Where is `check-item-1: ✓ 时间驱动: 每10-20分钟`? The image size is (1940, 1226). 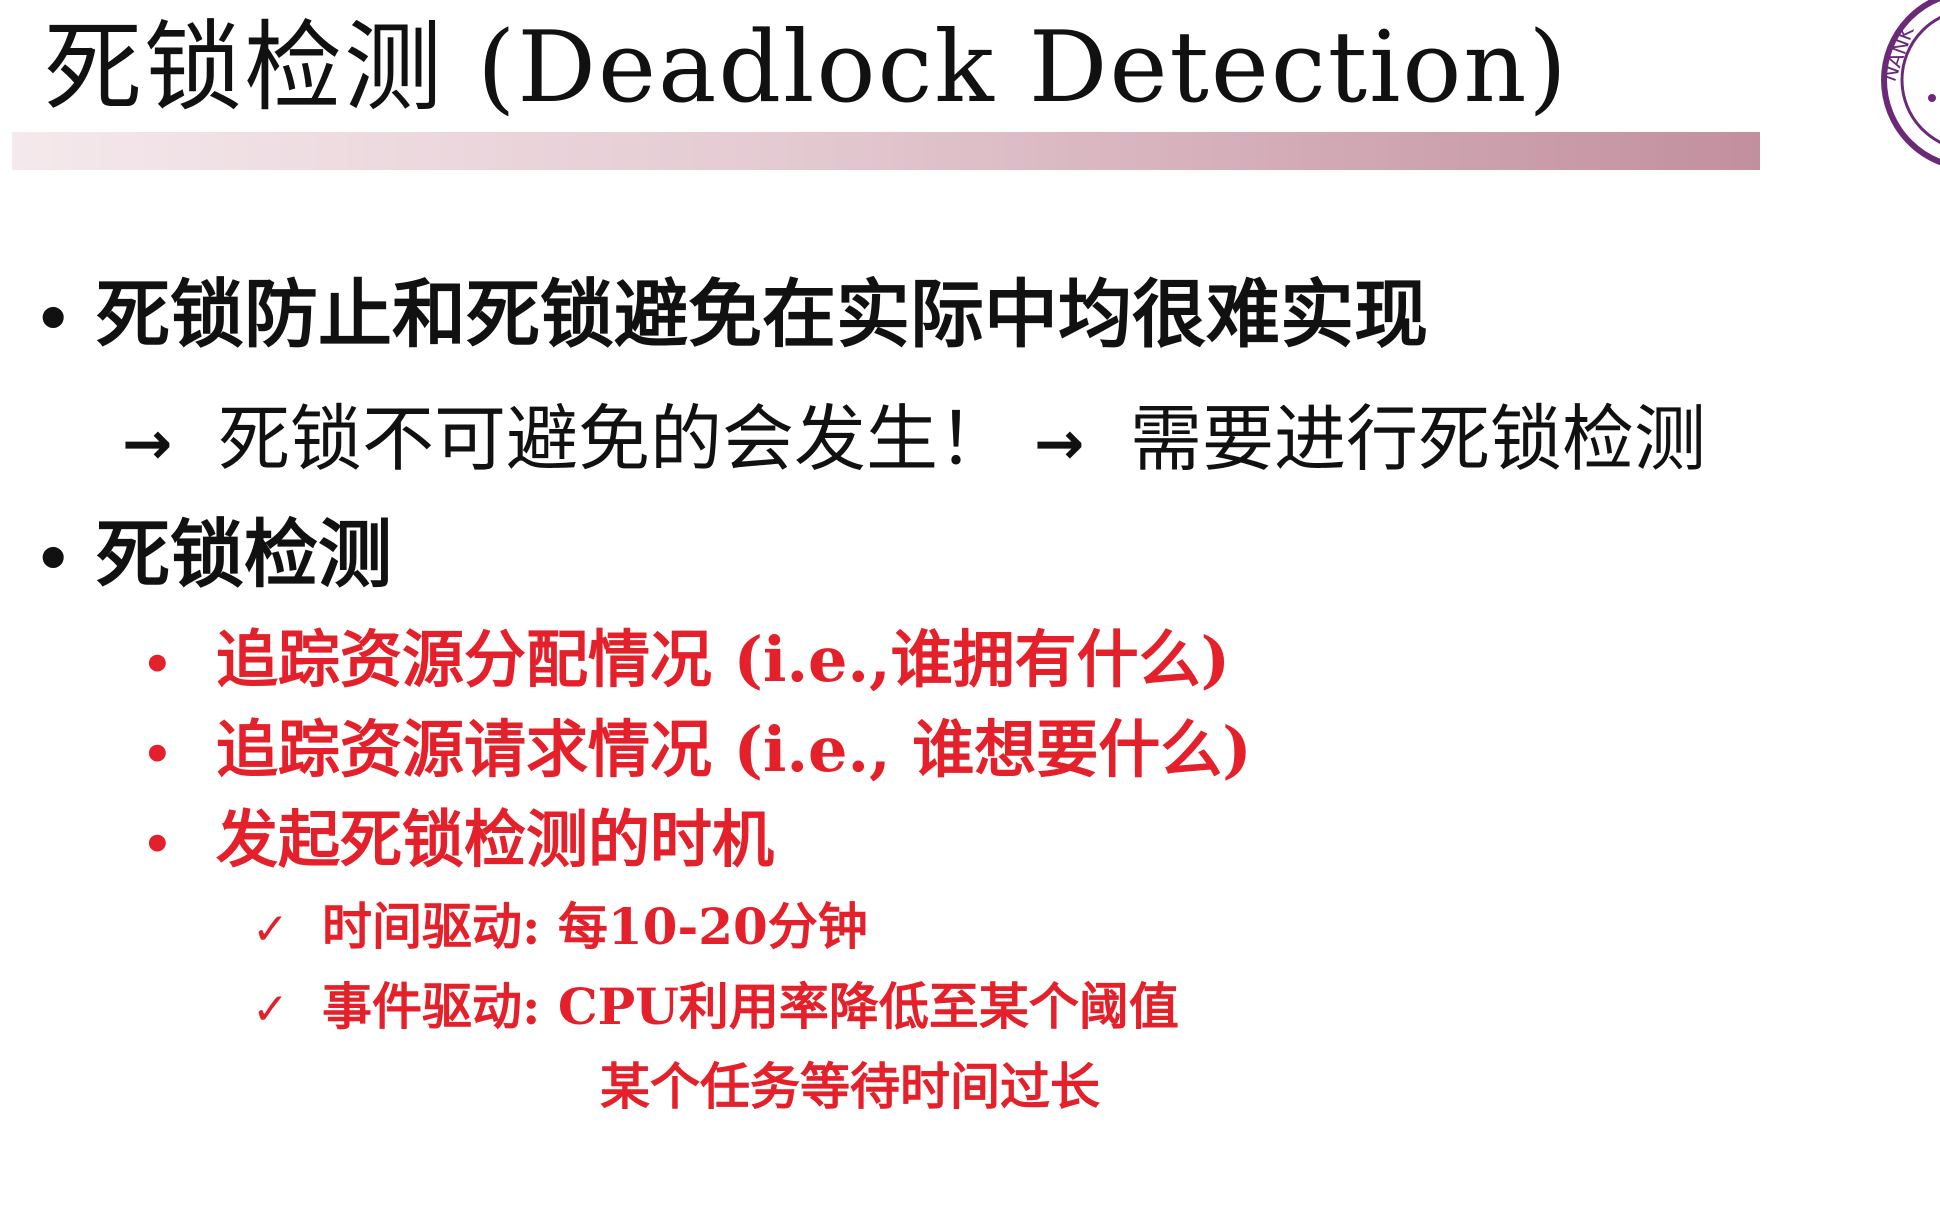 check-item-1: ✓ 时间驱动: 每10-20分钟 is located at coordinates (560, 927).